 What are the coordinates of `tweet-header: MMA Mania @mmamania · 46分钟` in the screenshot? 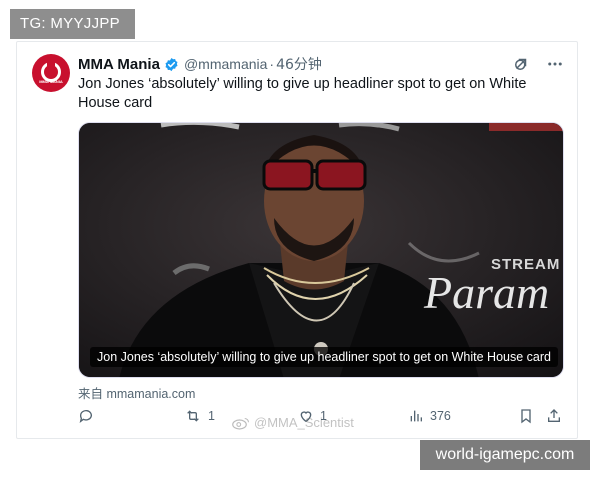 It's located at (200, 64).